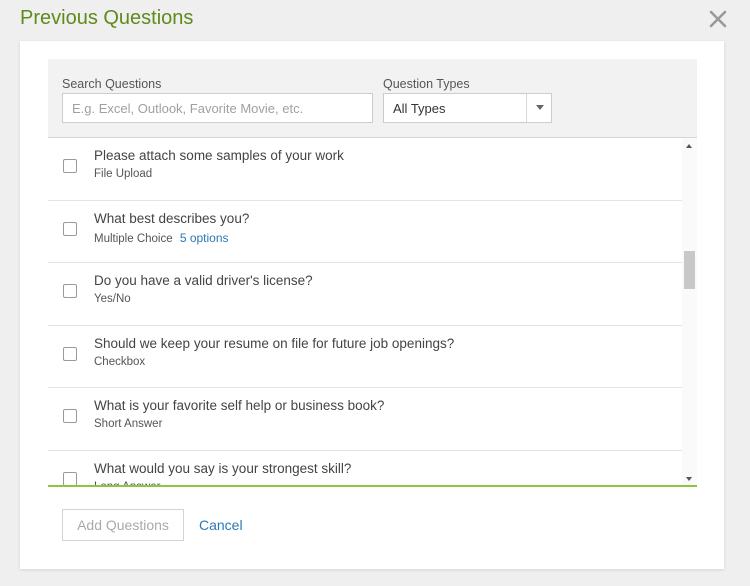 The width and height of the screenshot is (750, 586). I want to click on list-scrollbar, so click(689, 311).